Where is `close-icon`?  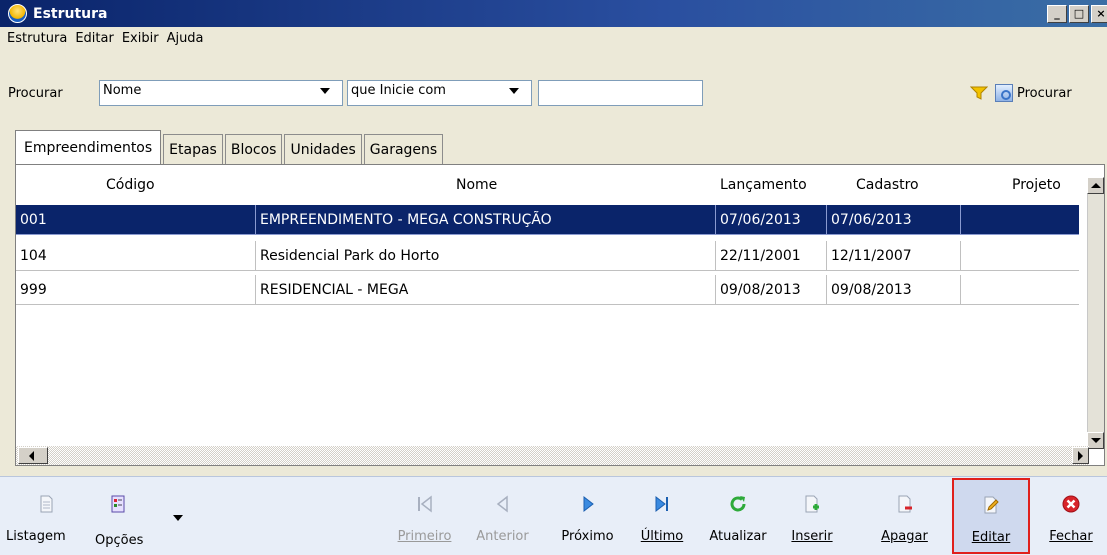
close-icon is located at coordinates (1071, 504).